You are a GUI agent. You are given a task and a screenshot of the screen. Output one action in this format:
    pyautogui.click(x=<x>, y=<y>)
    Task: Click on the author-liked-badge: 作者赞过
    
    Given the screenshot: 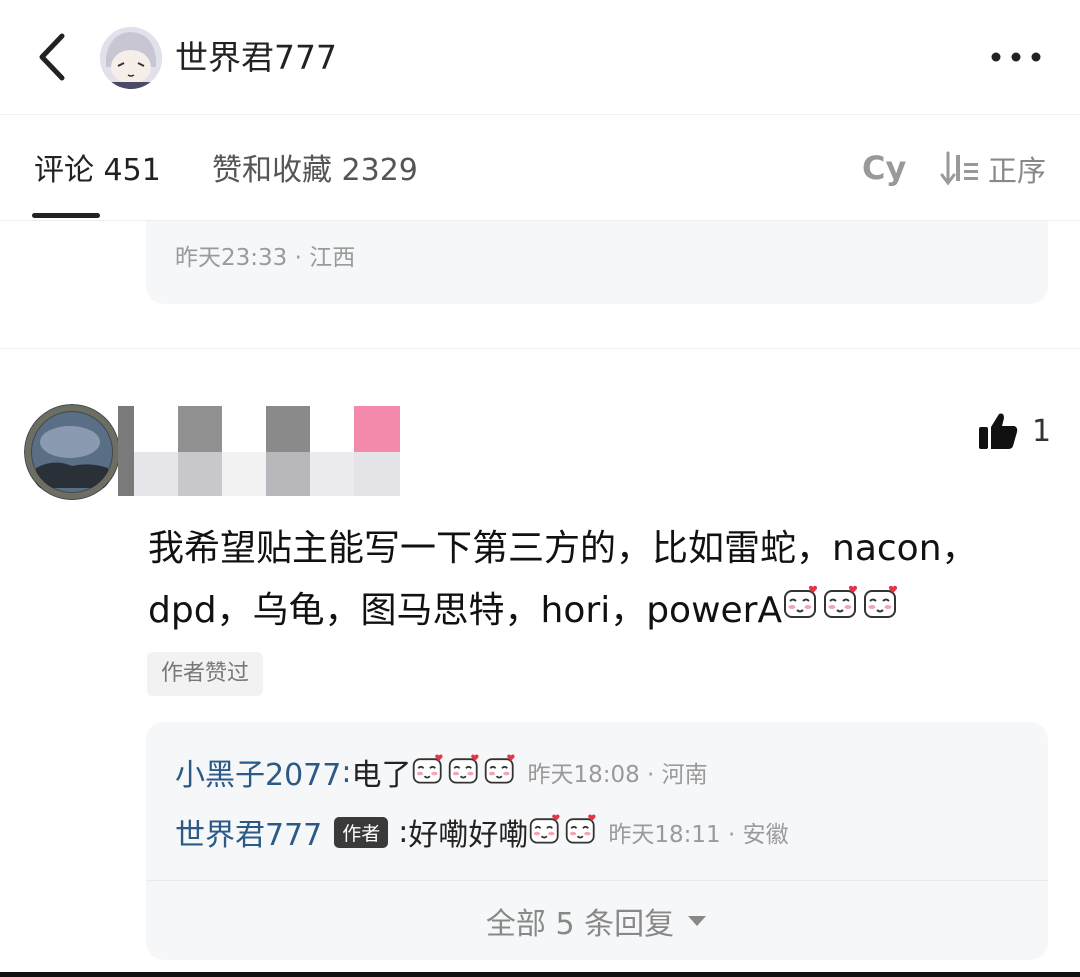 What is the action you would take?
    pyautogui.click(x=205, y=674)
    